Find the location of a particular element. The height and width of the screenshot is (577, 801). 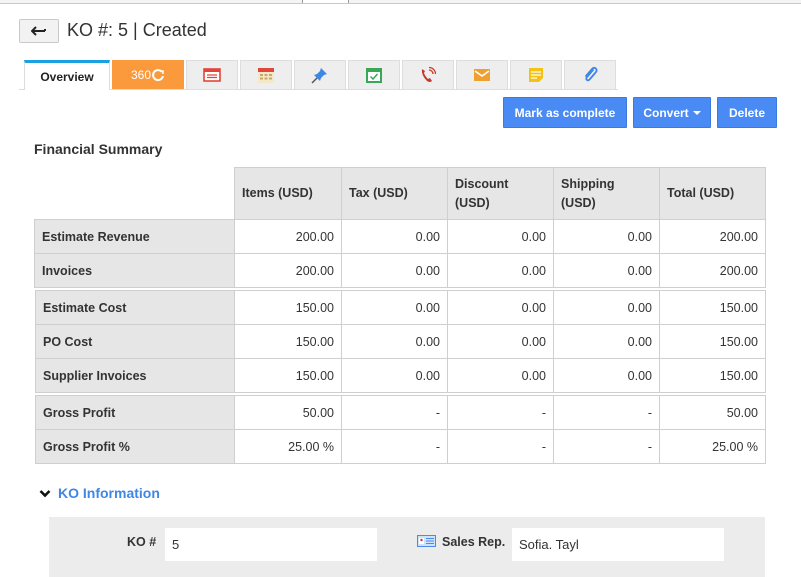

tab-bar: Overview 360 is located at coordinates (321, 75).